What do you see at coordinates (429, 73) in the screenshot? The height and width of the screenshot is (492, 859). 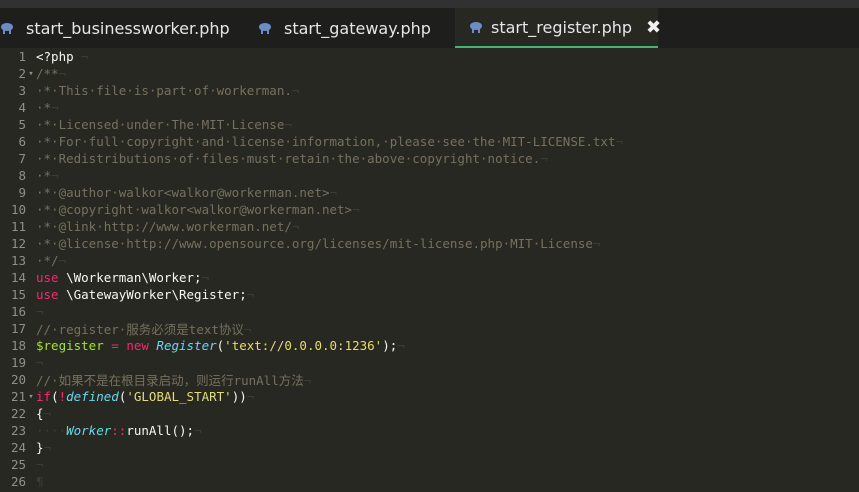 I see `code-line: 2 ▾/**¬` at bounding box center [429, 73].